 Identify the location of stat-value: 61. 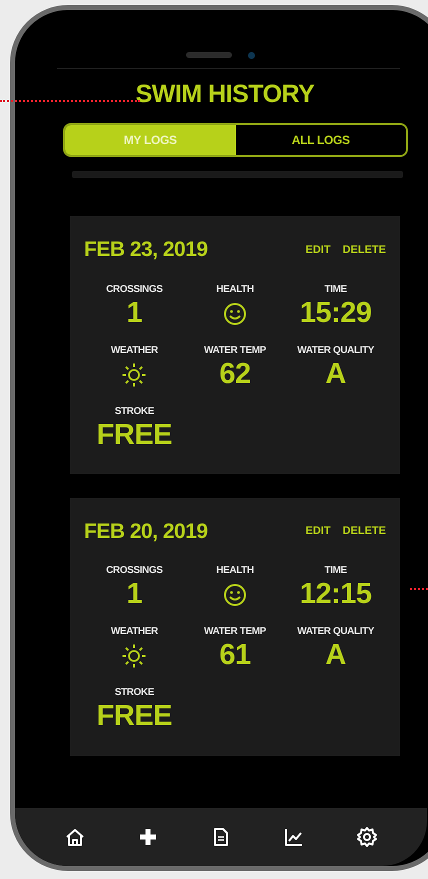
(235, 656).